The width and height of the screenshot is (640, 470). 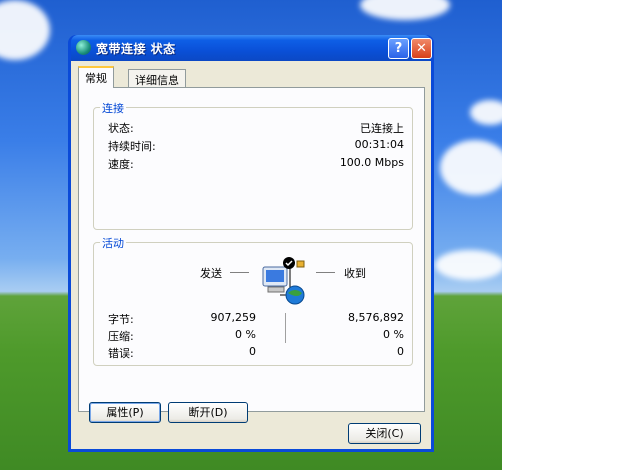 What do you see at coordinates (421, 48) in the screenshot?
I see `close-window-button: ✕` at bounding box center [421, 48].